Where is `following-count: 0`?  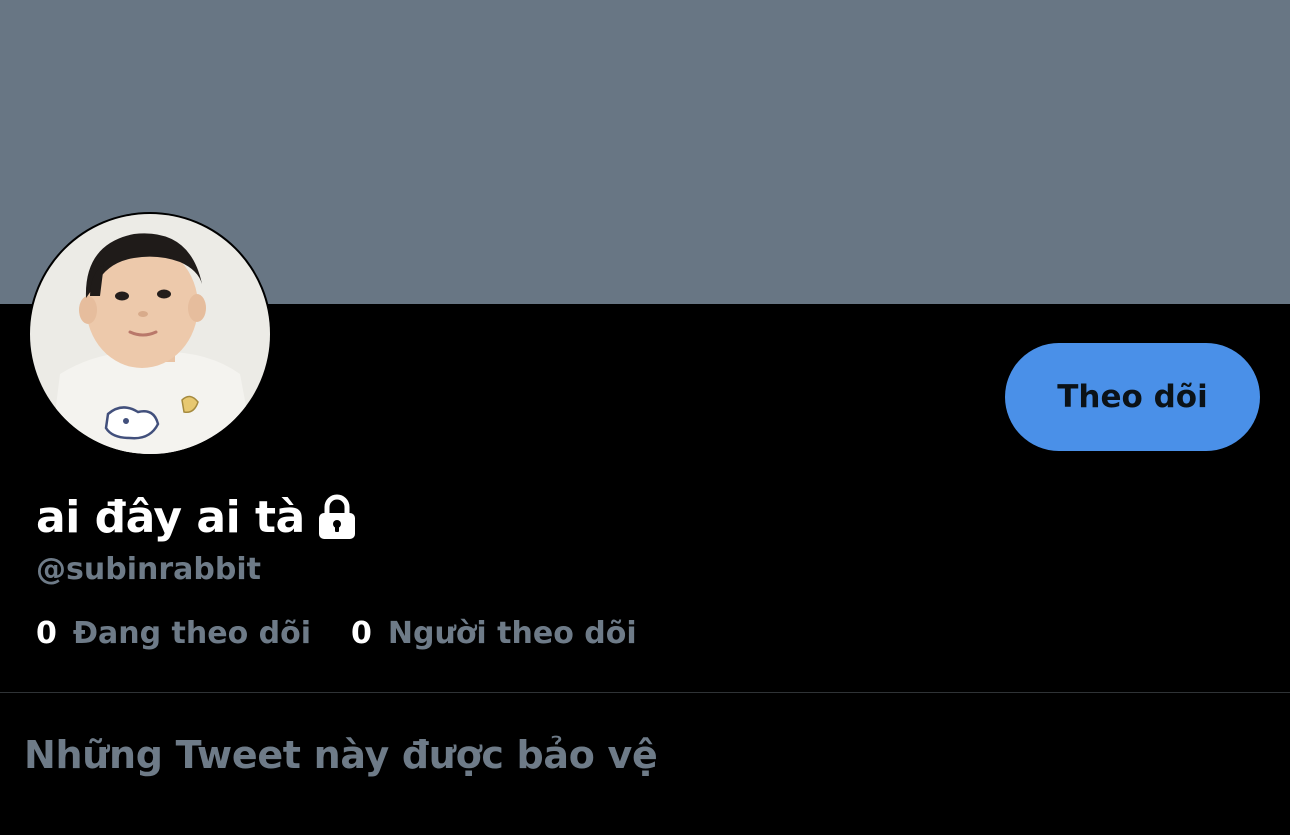 following-count: 0 is located at coordinates (46, 633).